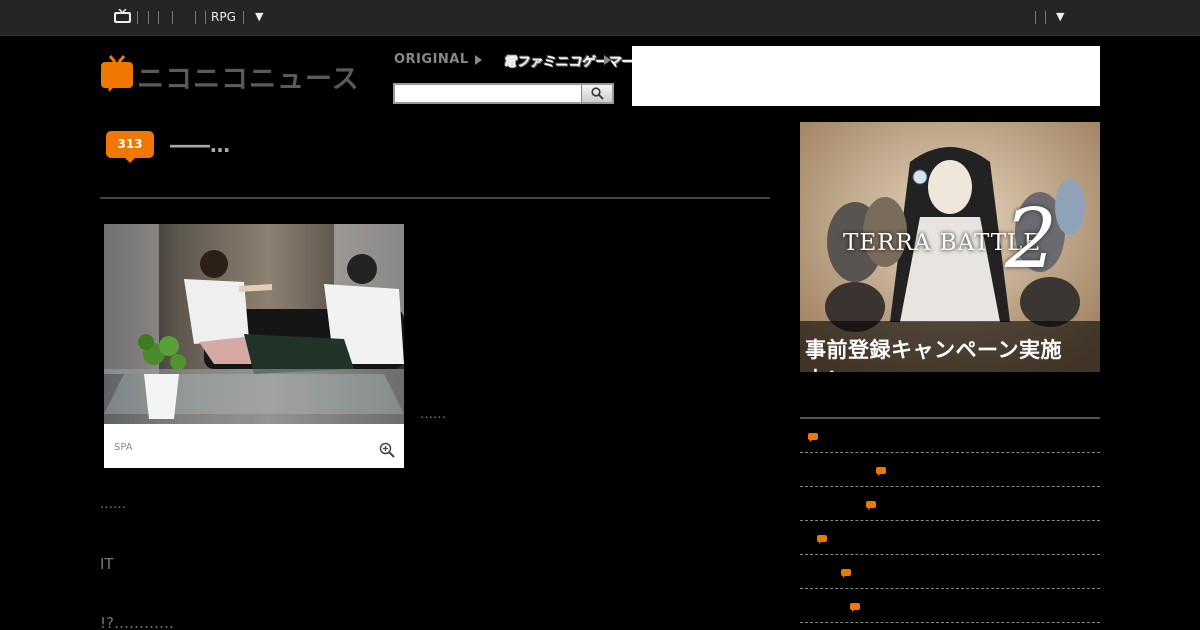  What do you see at coordinates (254, 446) in the screenshot?
I see `photo-caption-bar: SPA` at bounding box center [254, 446].